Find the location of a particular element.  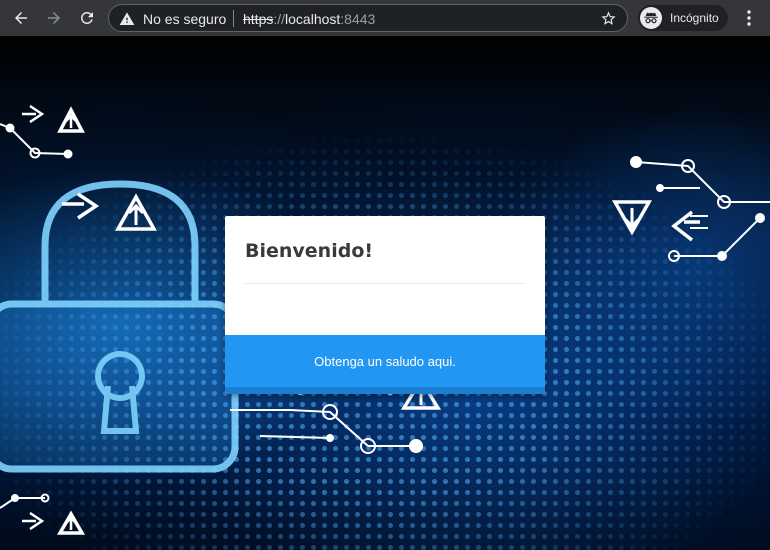

reload-icon is located at coordinates (86, 17).